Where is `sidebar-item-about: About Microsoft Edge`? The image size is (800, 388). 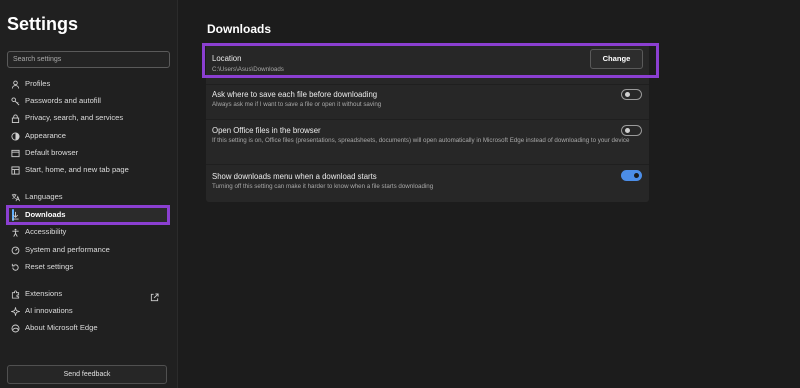
sidebar-item-about: About Microsoft Edge is located at coordinates (86, 328).